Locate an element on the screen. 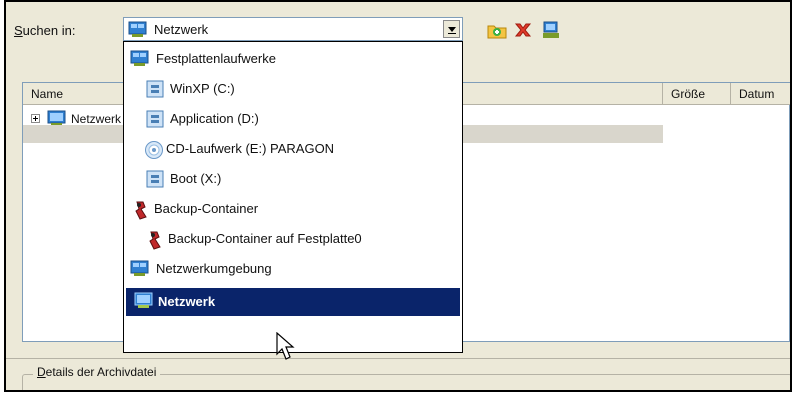  dropdown-item-label: CD-Laufwerk (E:) PARAGON is located at coordinates (250, 148).